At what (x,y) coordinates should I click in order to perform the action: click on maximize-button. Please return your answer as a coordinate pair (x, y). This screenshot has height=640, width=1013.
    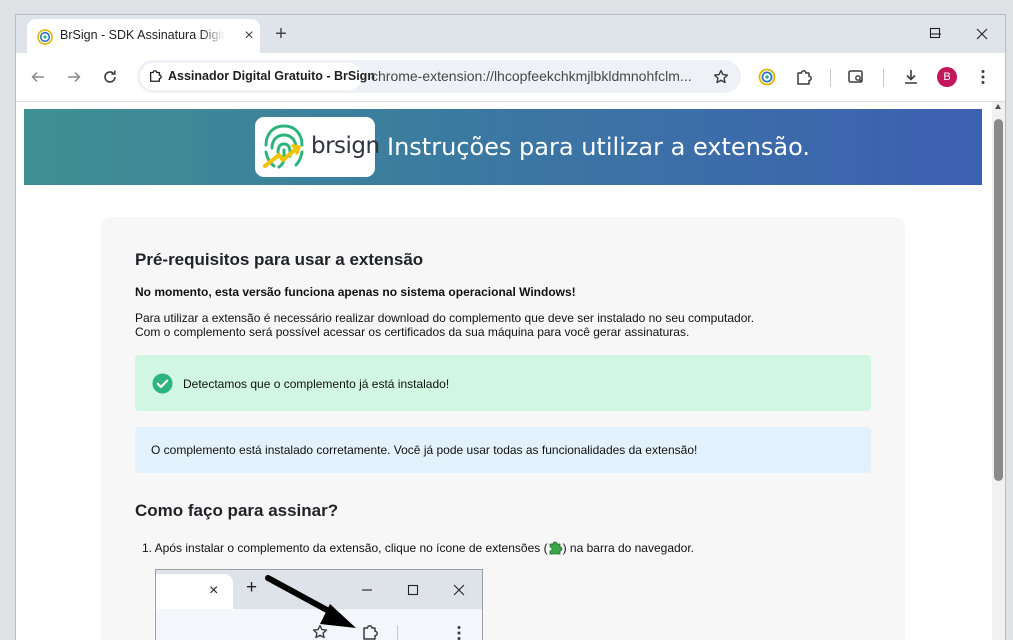
    Looking at the image, I should click on (935, 33).